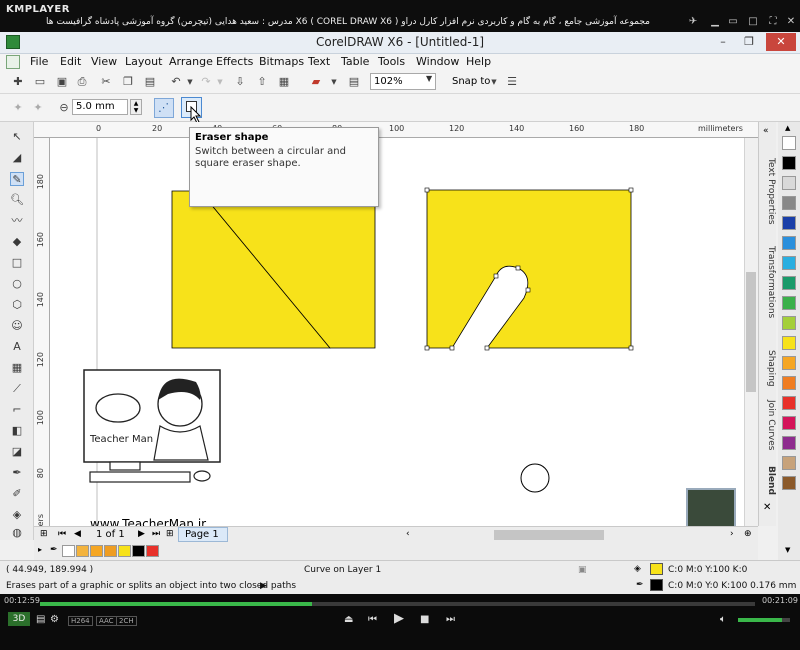 The height and width of the screenshot is (650, 800). Describe the element at coordinates (17, 242) in the screenshot. I see `smart-fill-tool-icon: ◆` at that location.